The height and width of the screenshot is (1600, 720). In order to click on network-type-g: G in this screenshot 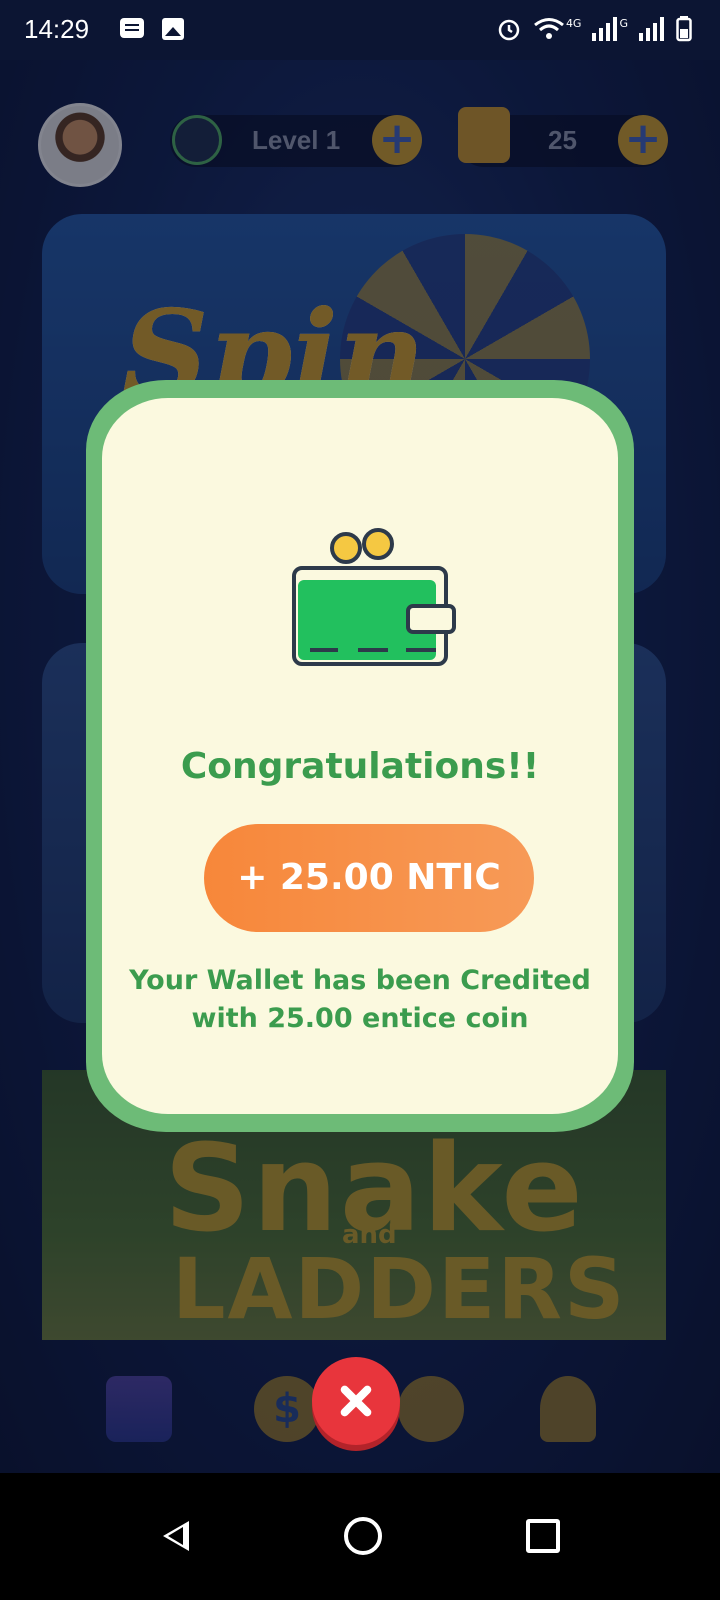, I will do `click(623, 23)`.